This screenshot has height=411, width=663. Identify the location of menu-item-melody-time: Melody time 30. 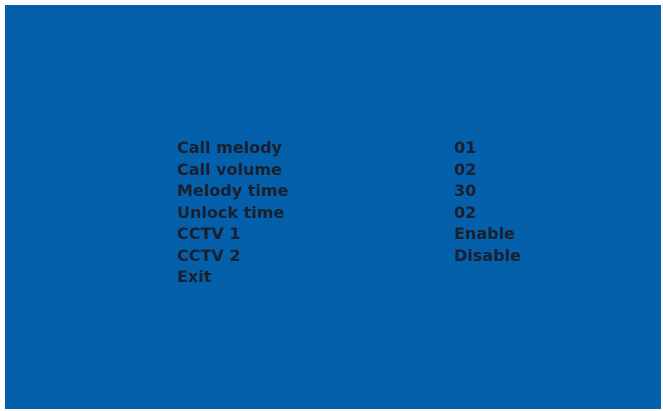
(377, 191).